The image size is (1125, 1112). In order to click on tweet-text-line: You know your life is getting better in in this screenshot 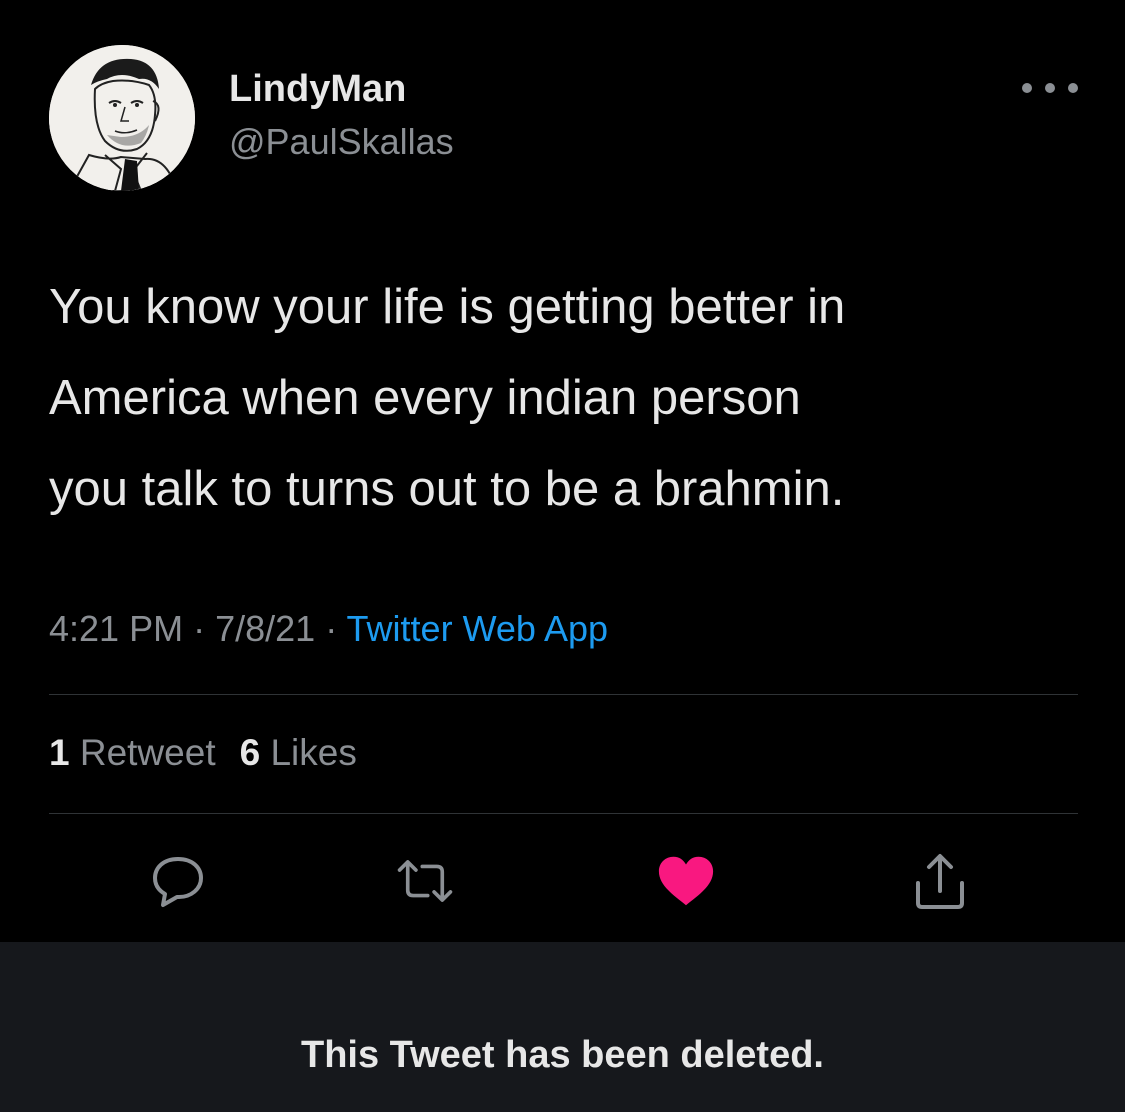, I will do `click(447, 307)`.